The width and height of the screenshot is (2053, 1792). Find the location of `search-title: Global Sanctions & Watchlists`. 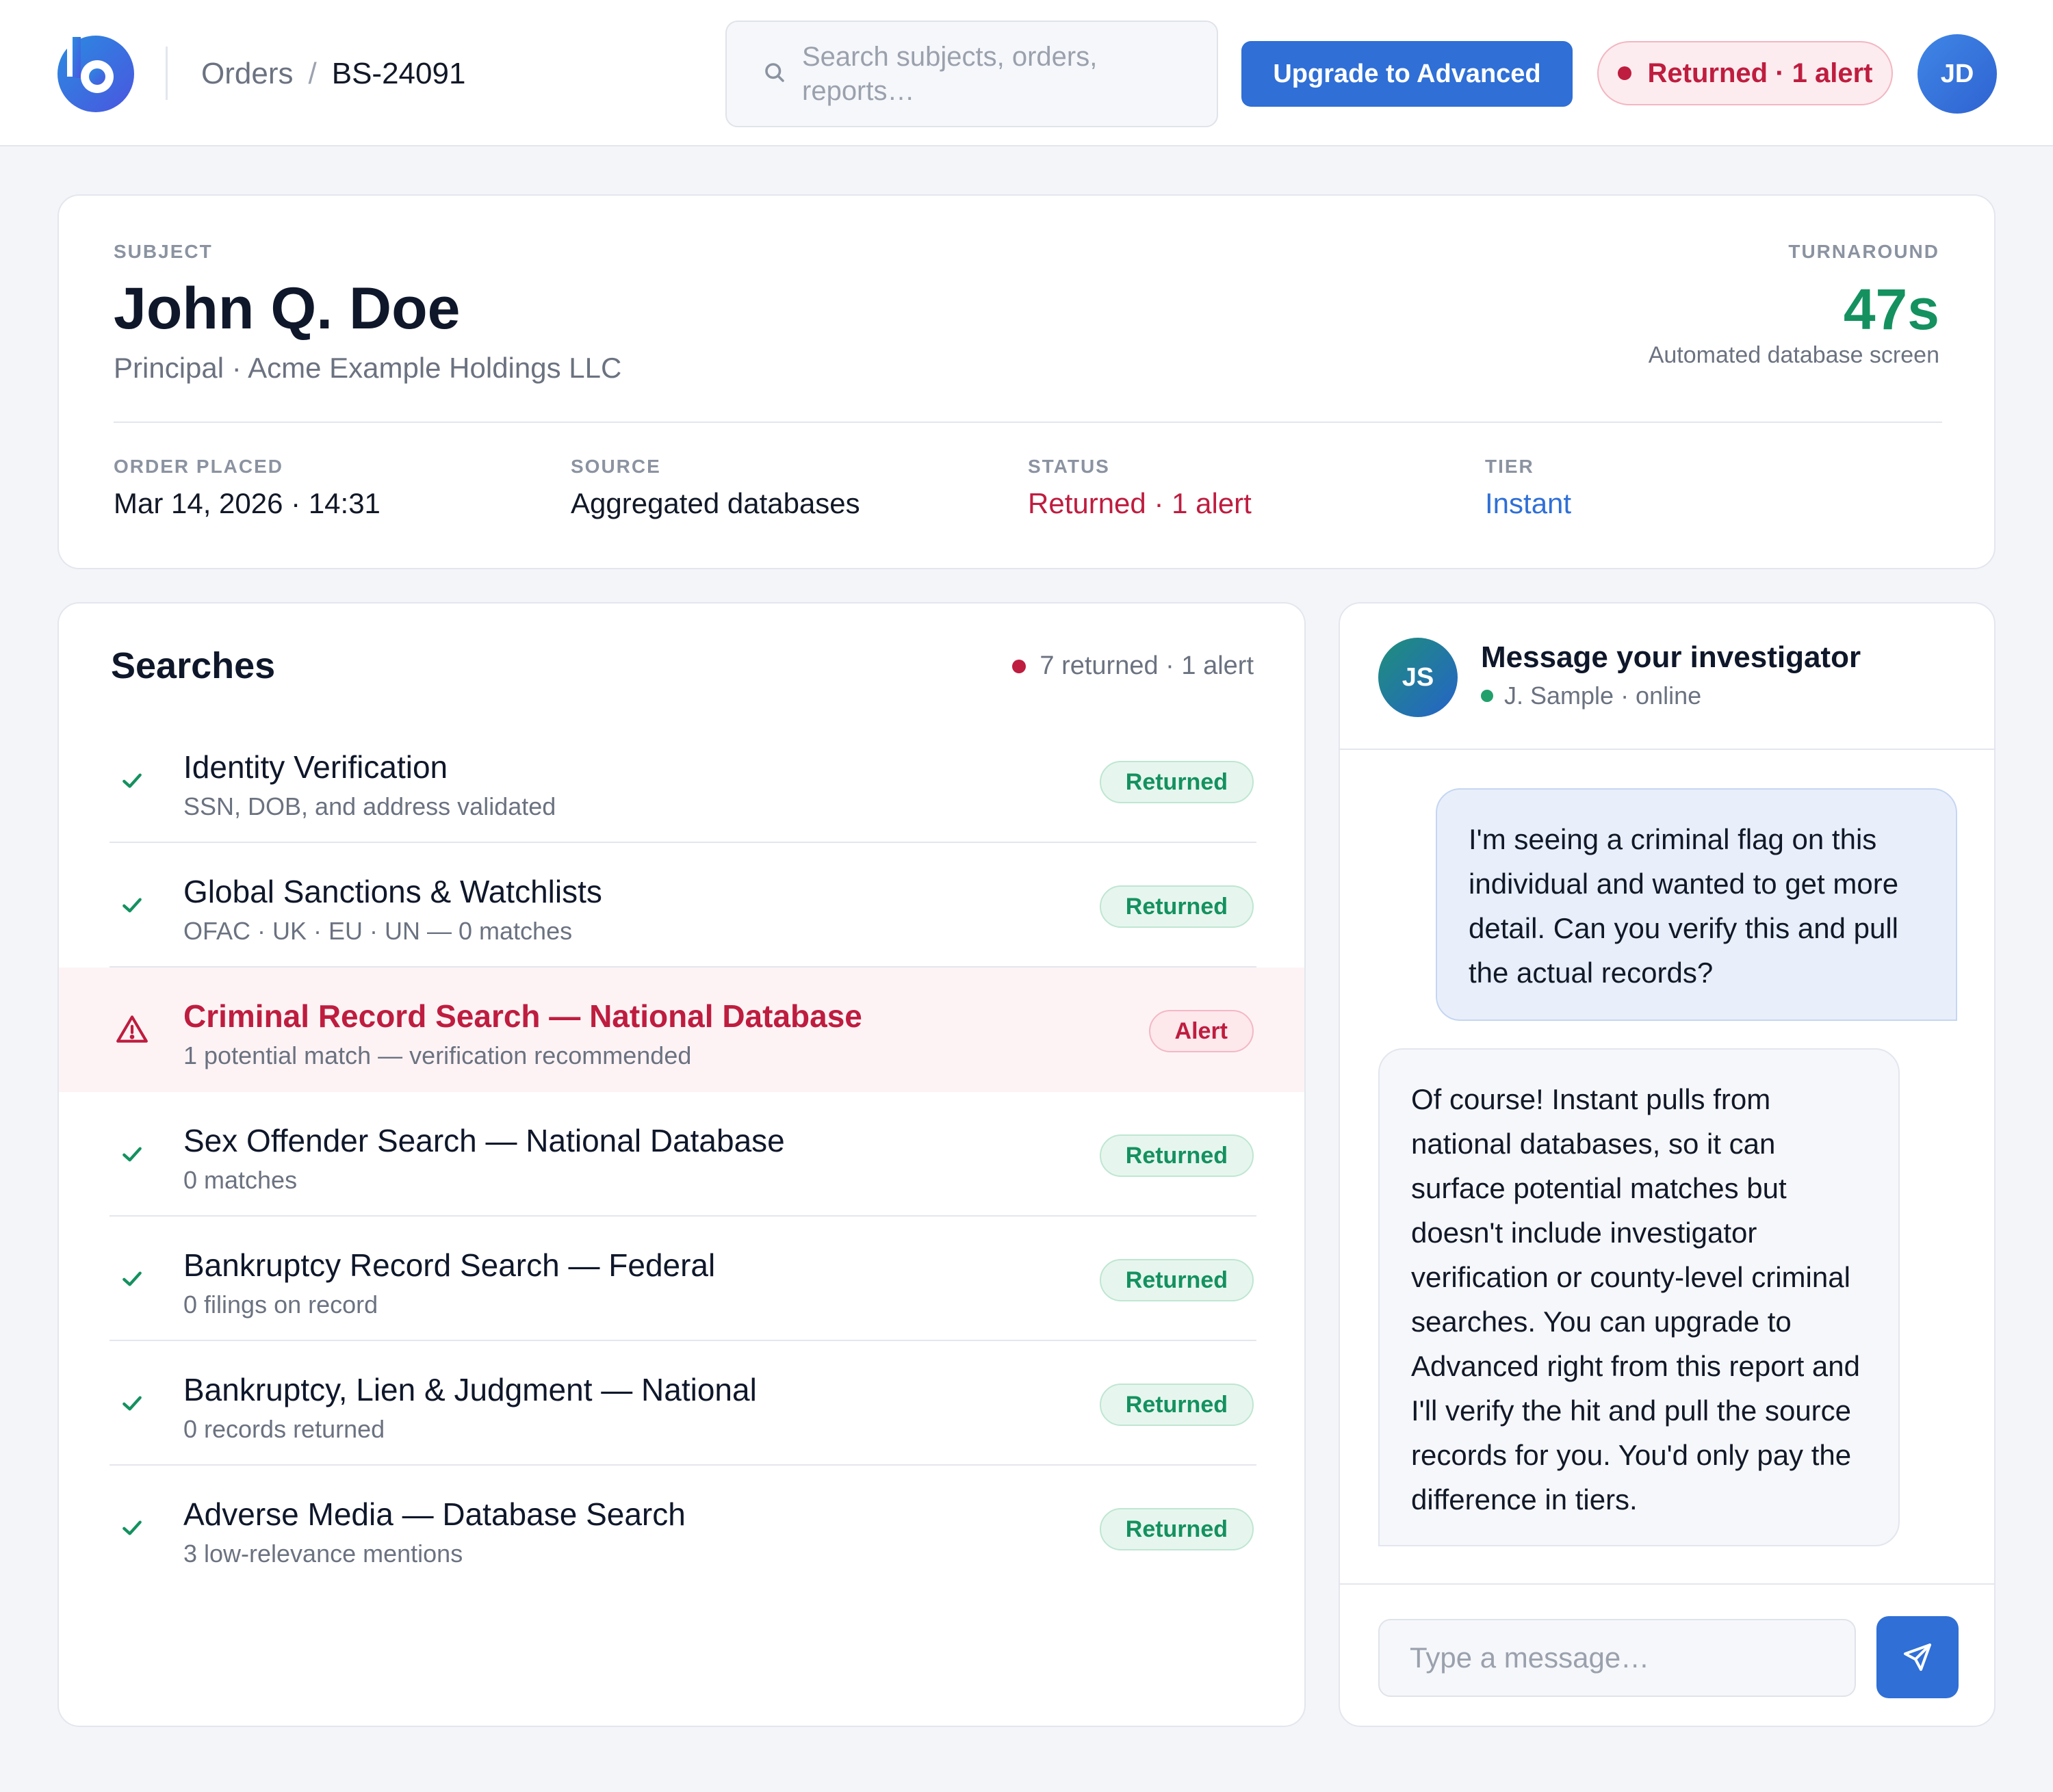

search-title: Global Sanctions & Watchlists is located at coordinates (393, 891).